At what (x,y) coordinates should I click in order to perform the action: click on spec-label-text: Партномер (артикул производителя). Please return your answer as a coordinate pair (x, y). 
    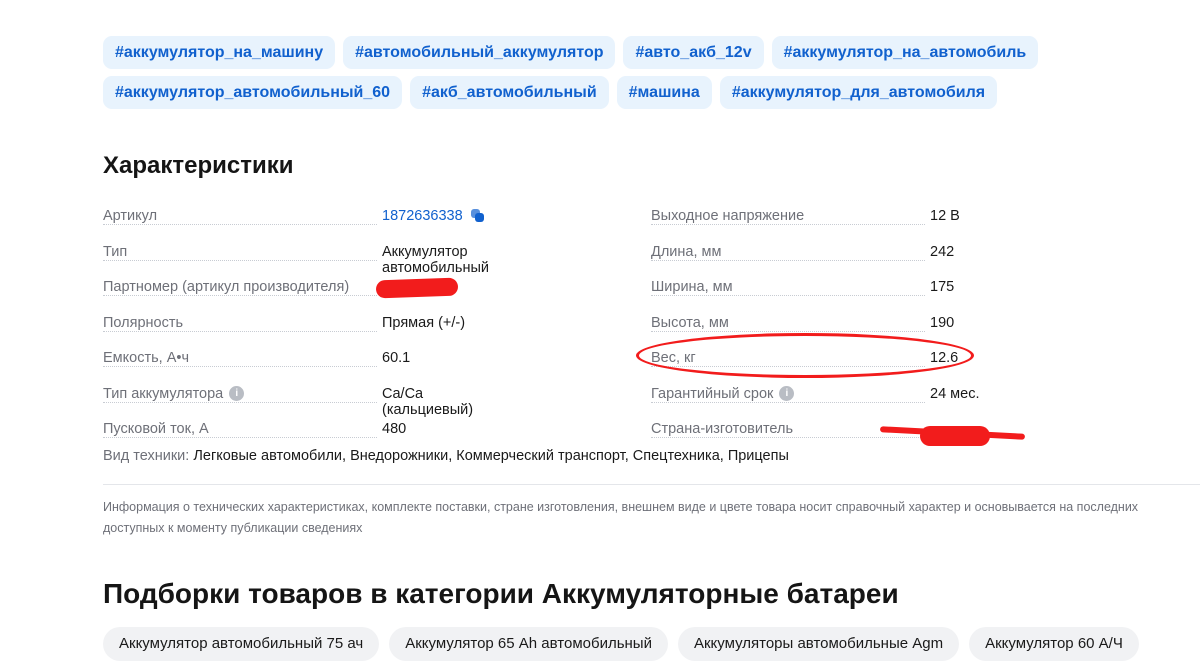
    Looking at the image, I should click on (226, 287).